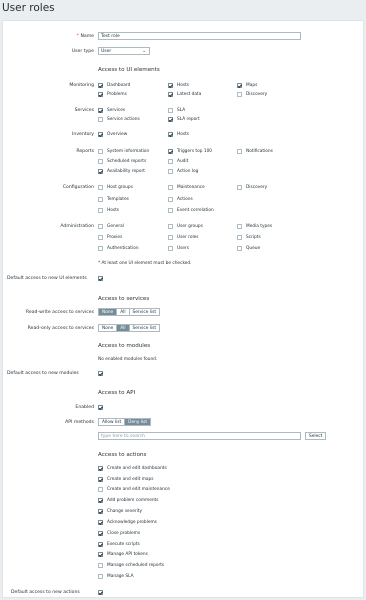 The height and width of the screenshot is (600, 366). I want to click on availability-report-checkbox, so click(100, 171).